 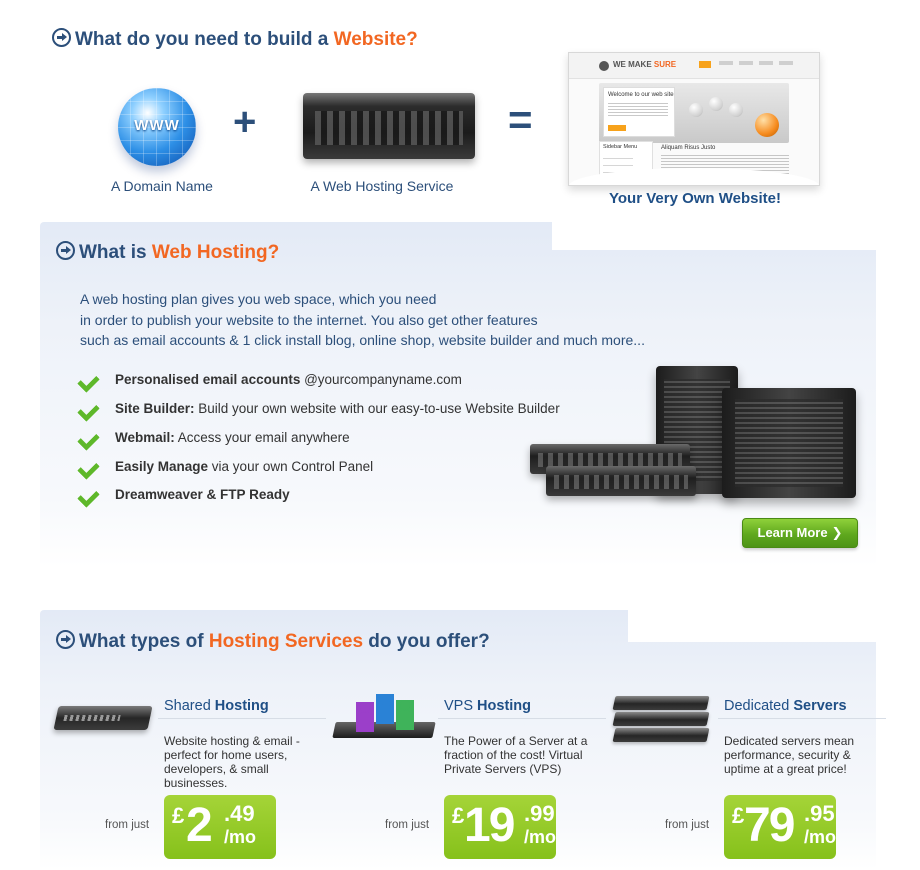 I want to click on domain-name-caption: A Domain Name, so click(x=162, y=186).